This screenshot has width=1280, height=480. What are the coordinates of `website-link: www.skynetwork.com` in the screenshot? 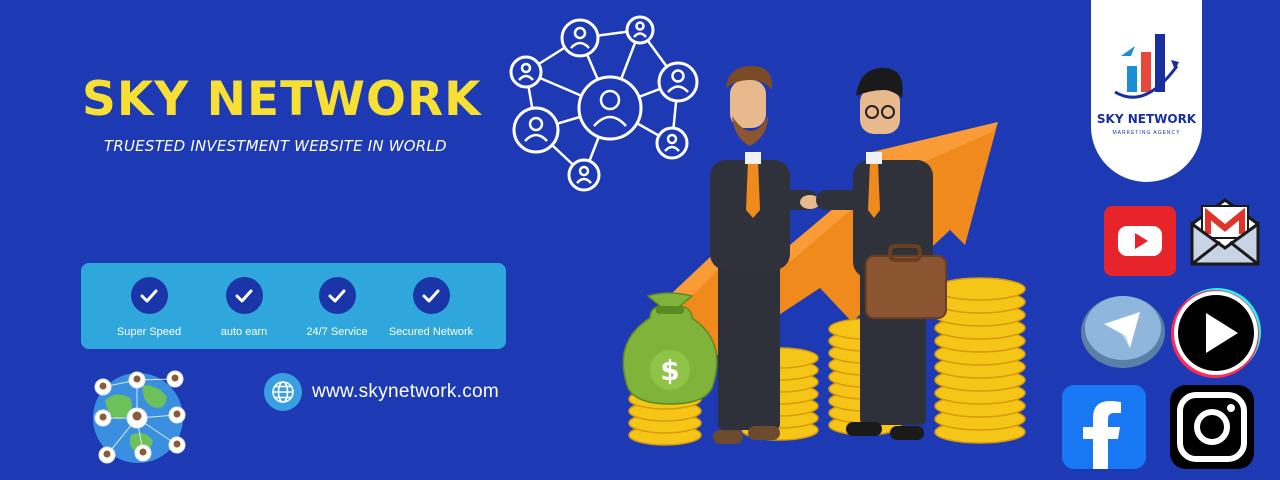 It's located at (381, 392).